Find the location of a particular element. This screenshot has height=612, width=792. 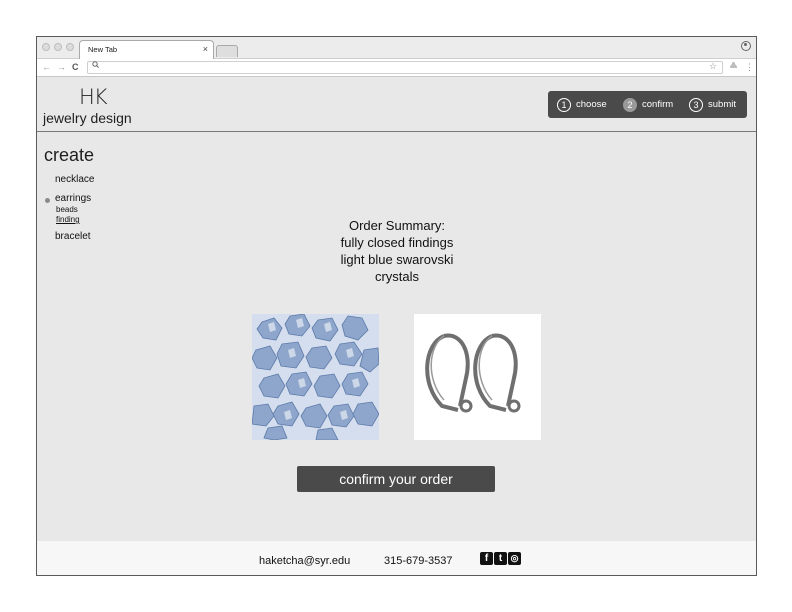

summary-line: crystals is located at coordinates (397, 276).